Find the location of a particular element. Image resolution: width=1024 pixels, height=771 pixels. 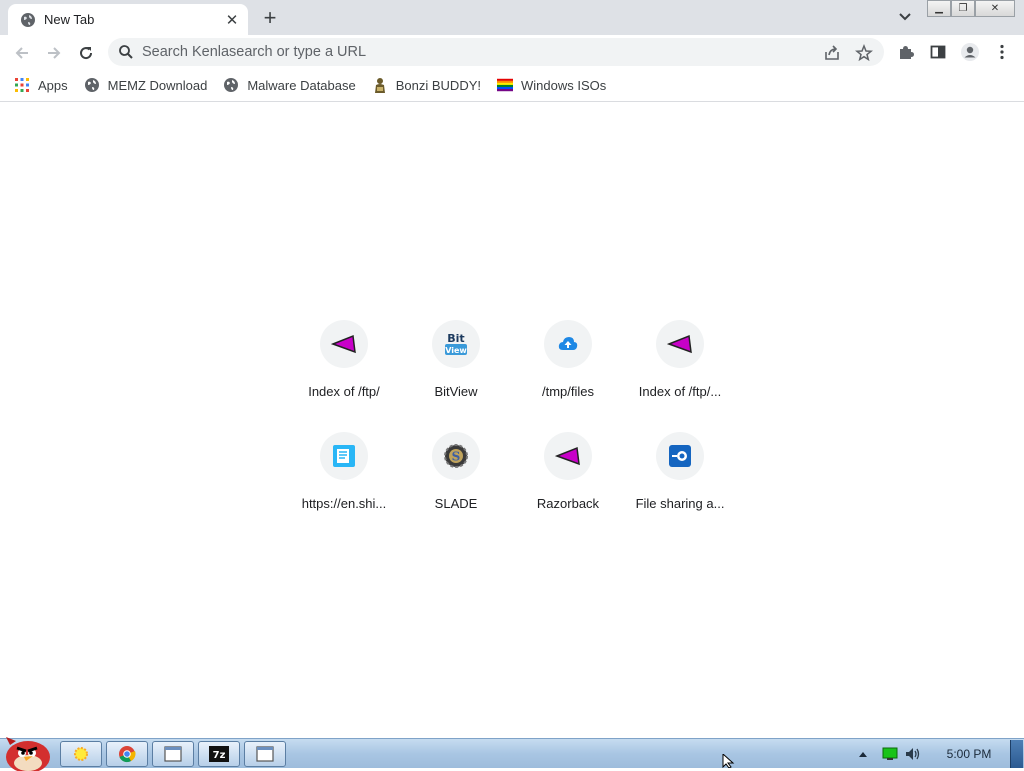

bookmark-apps: Apps is located at coordinates (41, 85).